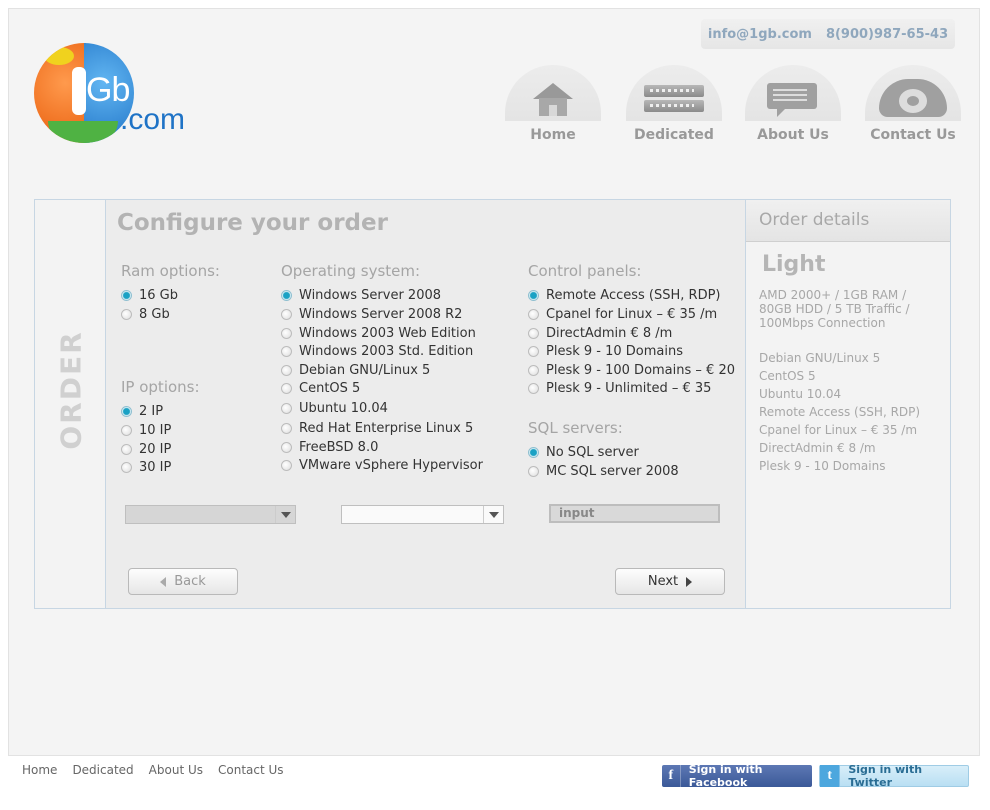 The height and width of the screenshot is (810, 990). Describe the element at coordinates (800, 394) in the screenshot. I see `detail-line: Ubuntu 10.04` at that location.